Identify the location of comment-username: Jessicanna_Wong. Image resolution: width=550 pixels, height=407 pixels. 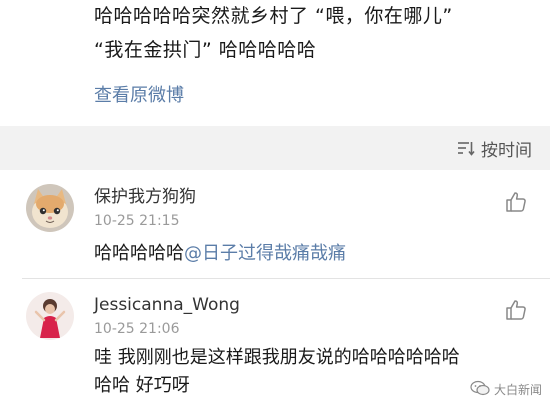
(167, 305).